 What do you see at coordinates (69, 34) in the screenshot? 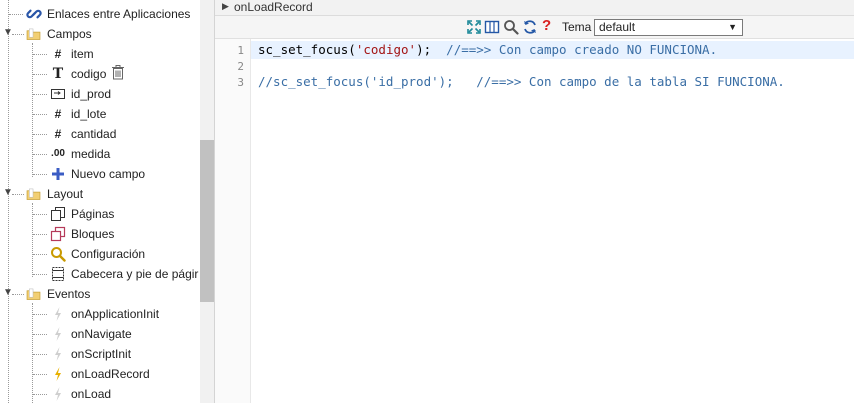
I see `tree-item-label: Campos` at bounding box center [69, 34].